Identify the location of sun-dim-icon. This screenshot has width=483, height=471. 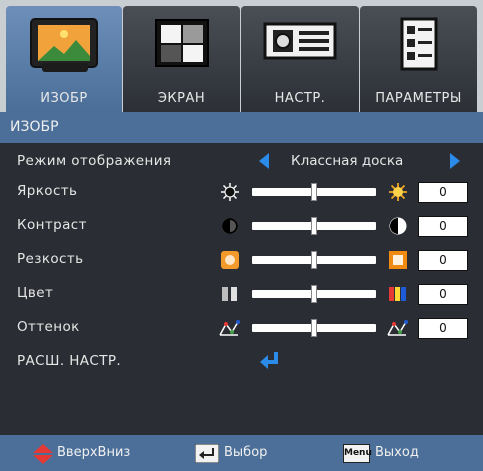
(230, 192).